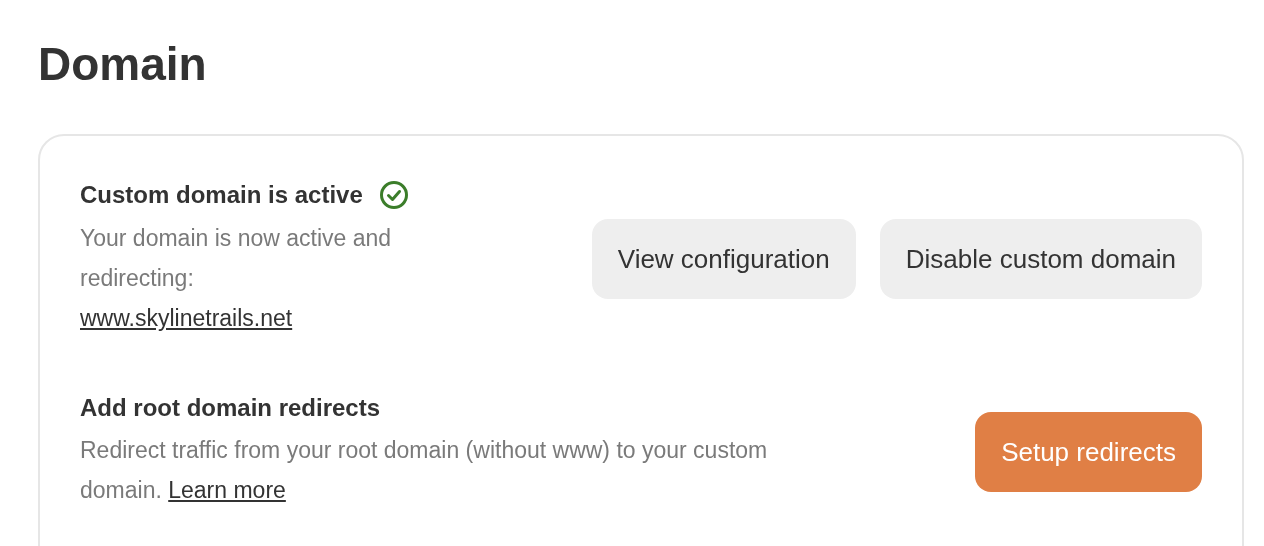  What do you see at coordinates (227, 490) in the screenshot?
I see `learn-more-link: Learn more` at bounding box center [227, 490].